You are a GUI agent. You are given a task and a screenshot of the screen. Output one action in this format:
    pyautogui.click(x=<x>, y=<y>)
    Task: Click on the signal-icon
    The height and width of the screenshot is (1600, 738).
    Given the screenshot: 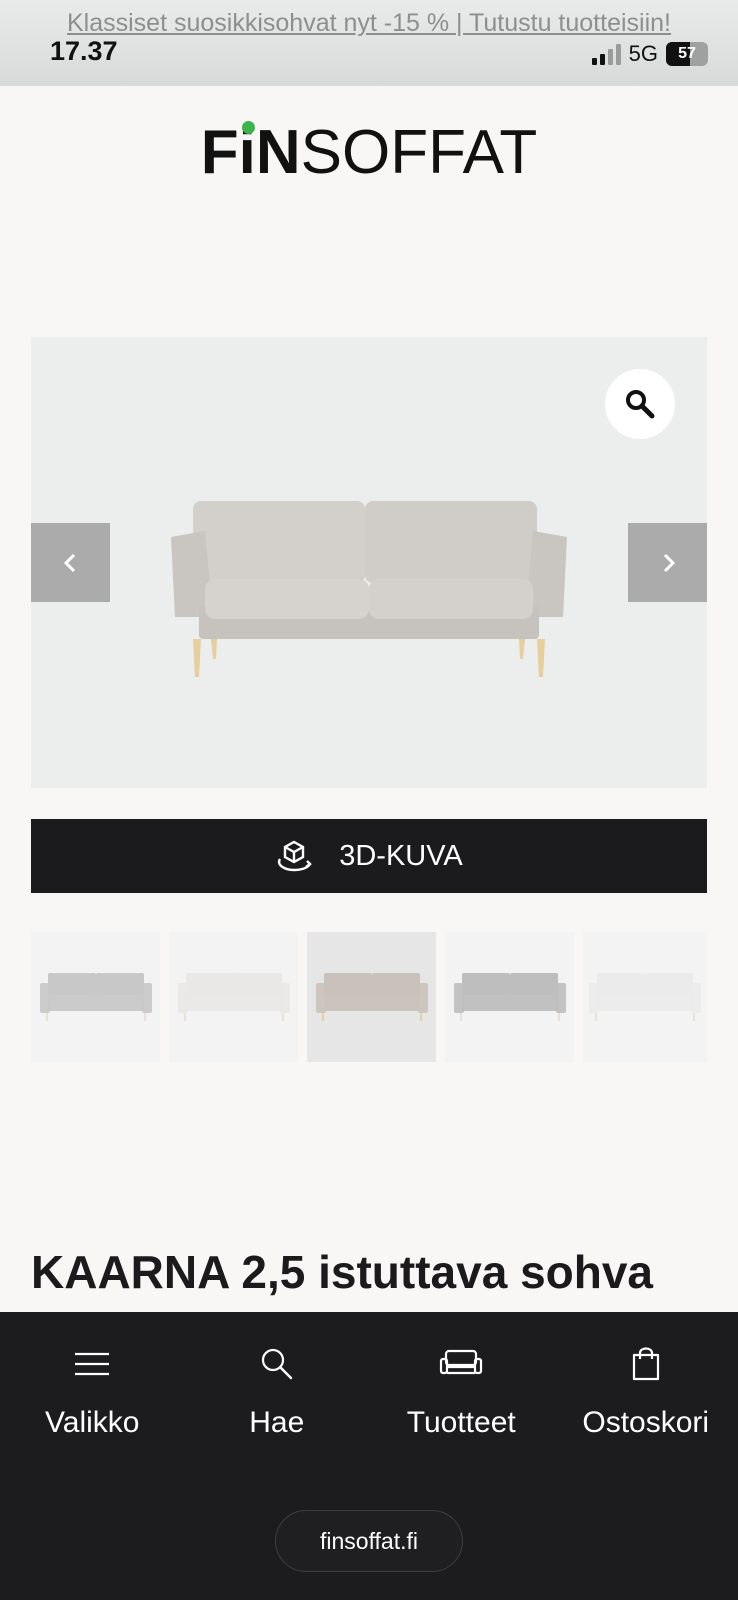 What is the action you would take?
    pyautogui.click(x=606, y=54)
    